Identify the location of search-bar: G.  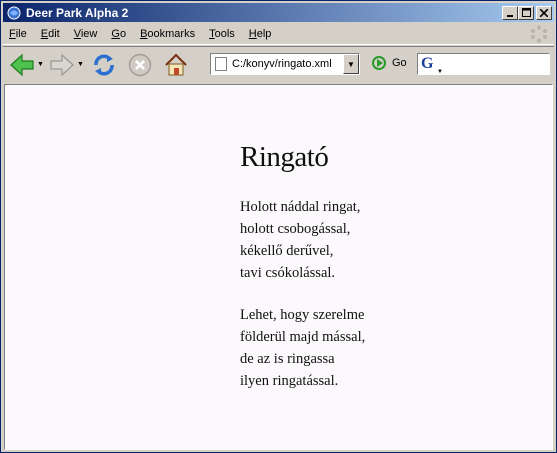
(483, 64).